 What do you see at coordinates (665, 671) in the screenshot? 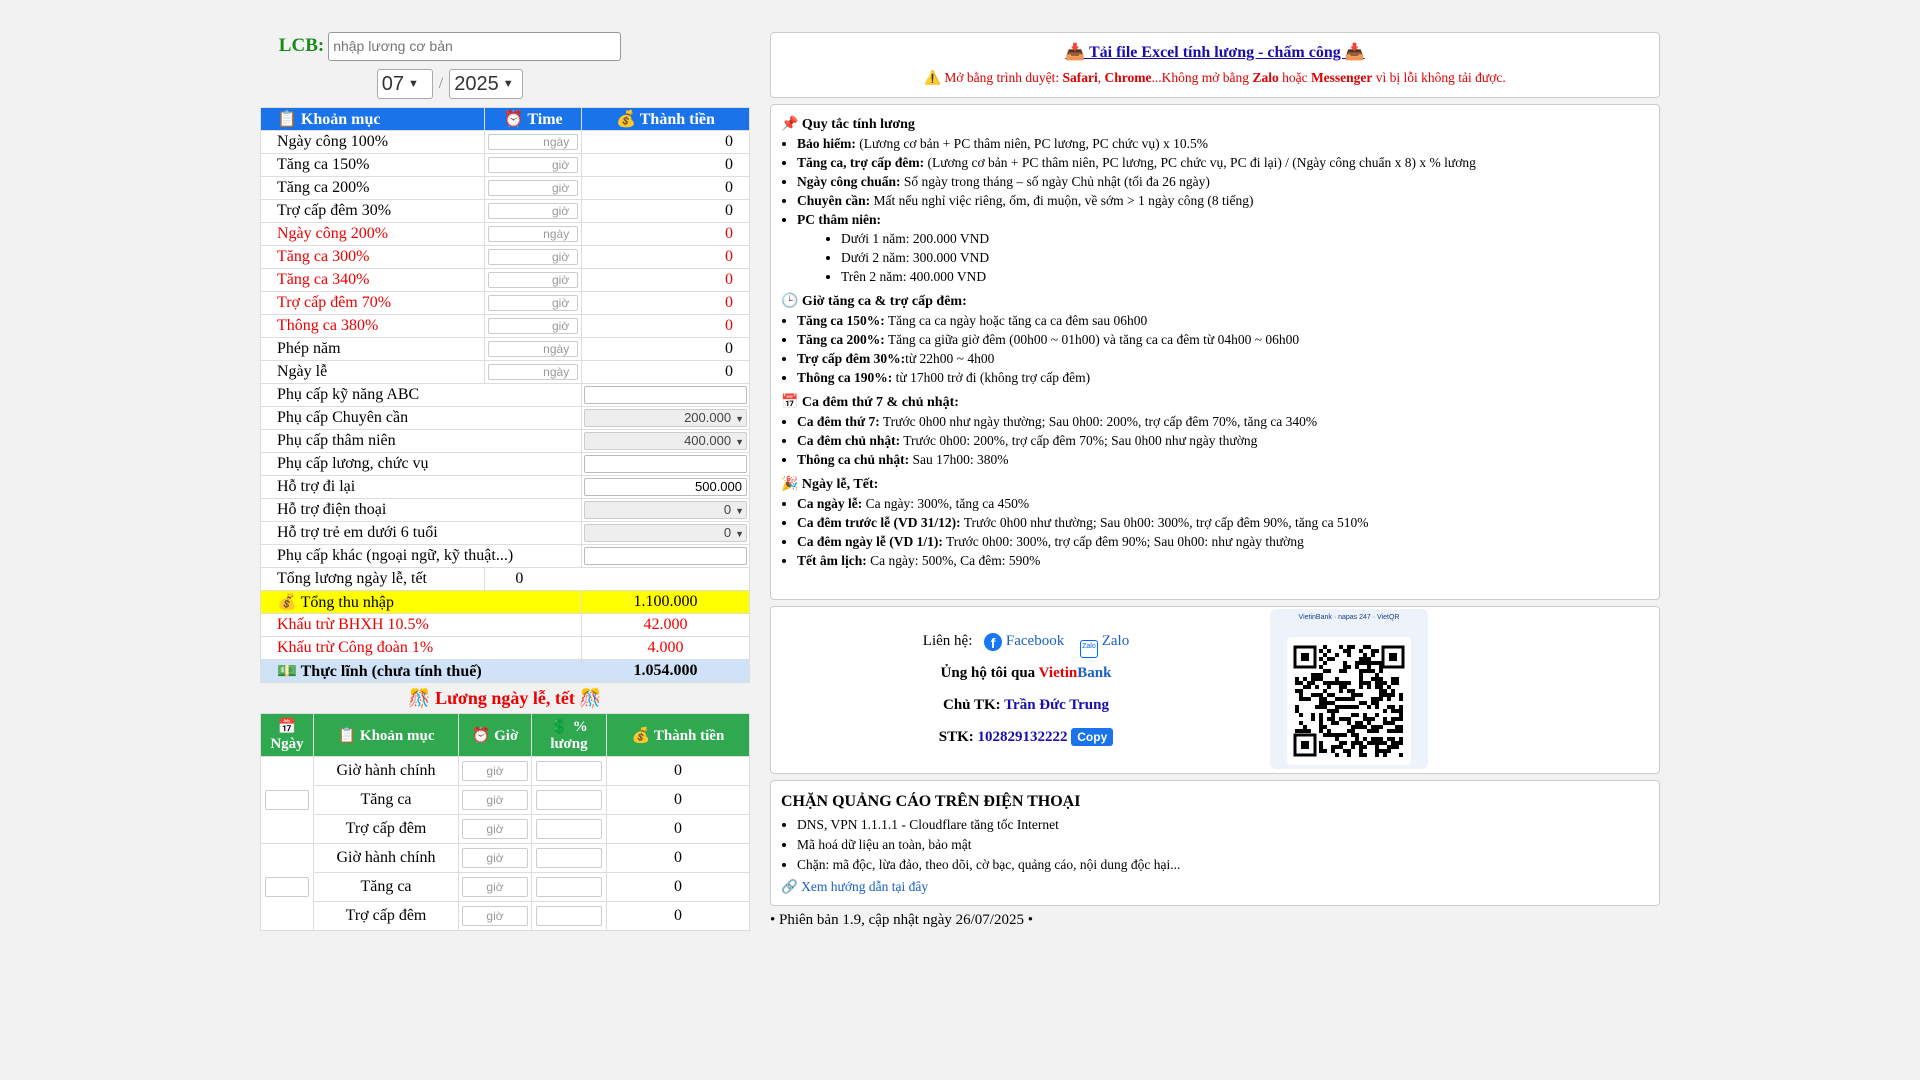
I see `net-value: 1.054.000` at bounding box center [665, 671].